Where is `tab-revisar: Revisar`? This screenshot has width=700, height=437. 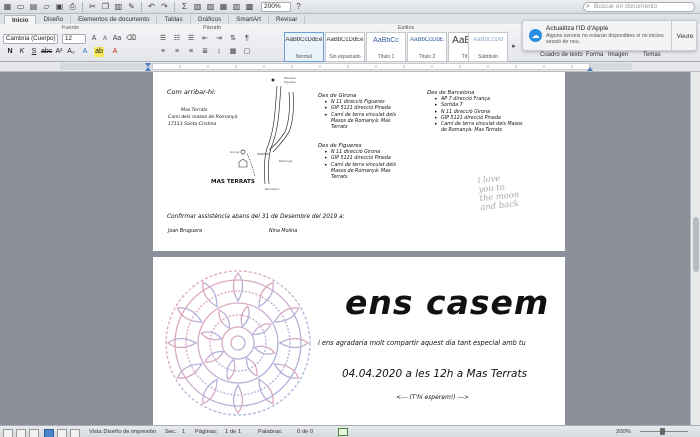 tab-revisar: Revisar is located at coordinates (287, 19).